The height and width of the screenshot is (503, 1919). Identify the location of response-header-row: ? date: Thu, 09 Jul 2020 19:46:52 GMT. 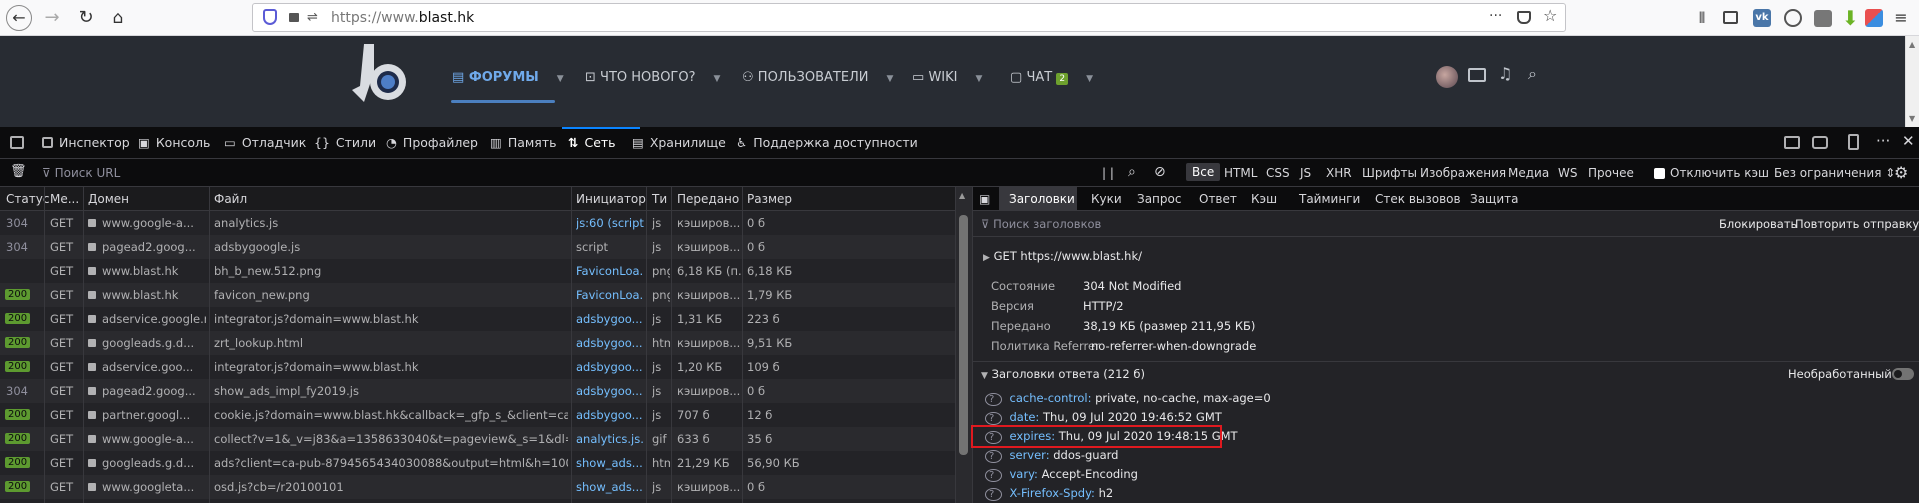
(1103, 417).